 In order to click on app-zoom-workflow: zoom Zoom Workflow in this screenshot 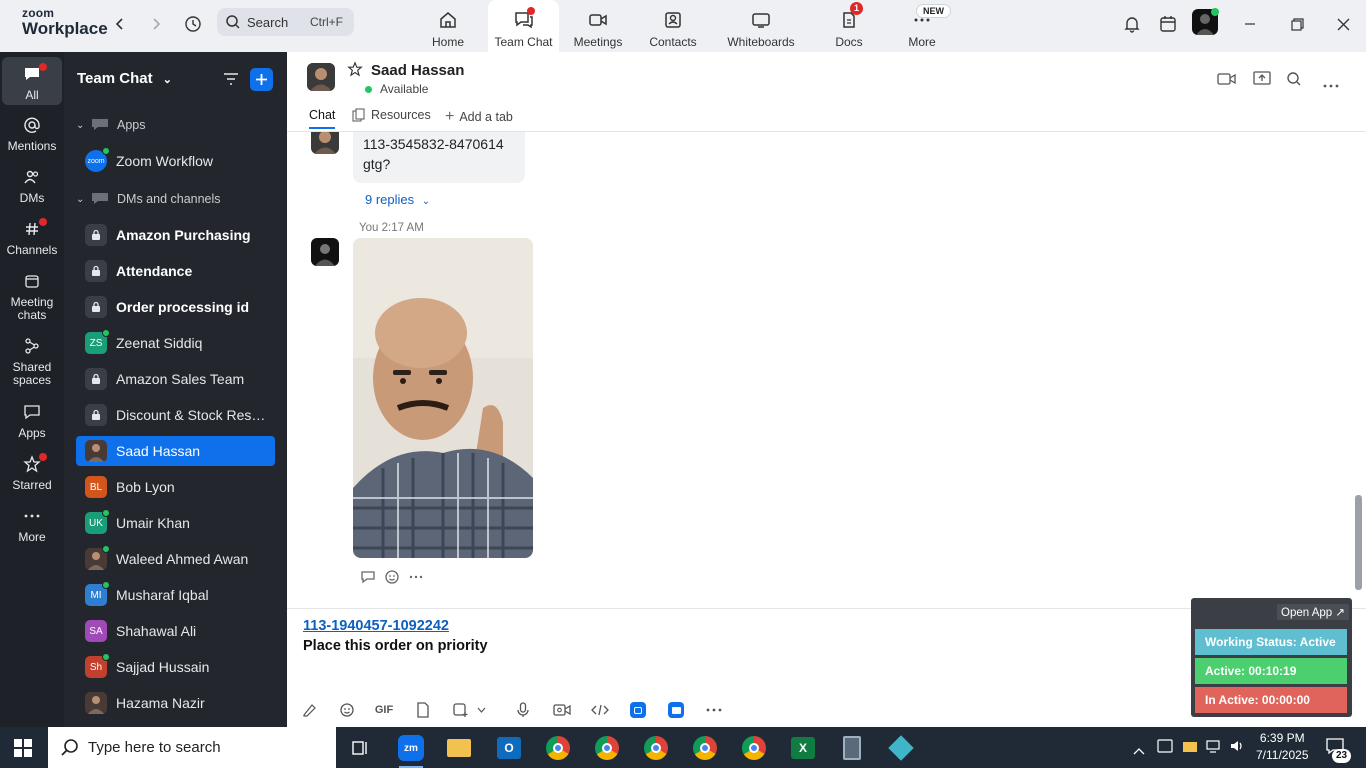, I will do `click(175, 161)`.